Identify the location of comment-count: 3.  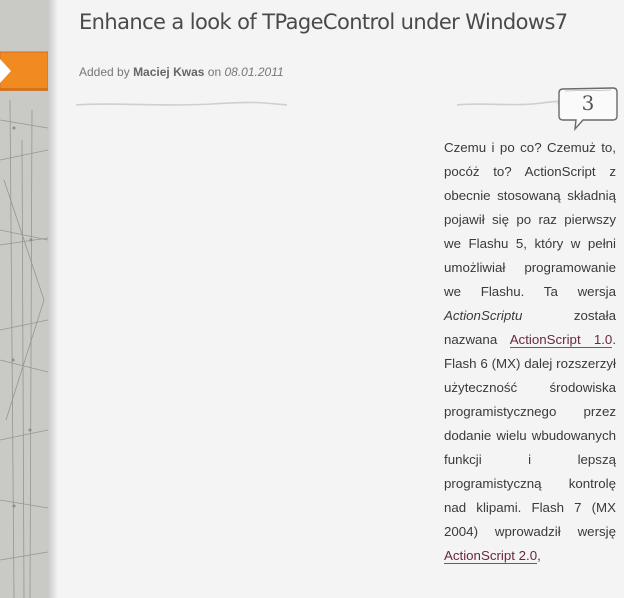
(588, 103).